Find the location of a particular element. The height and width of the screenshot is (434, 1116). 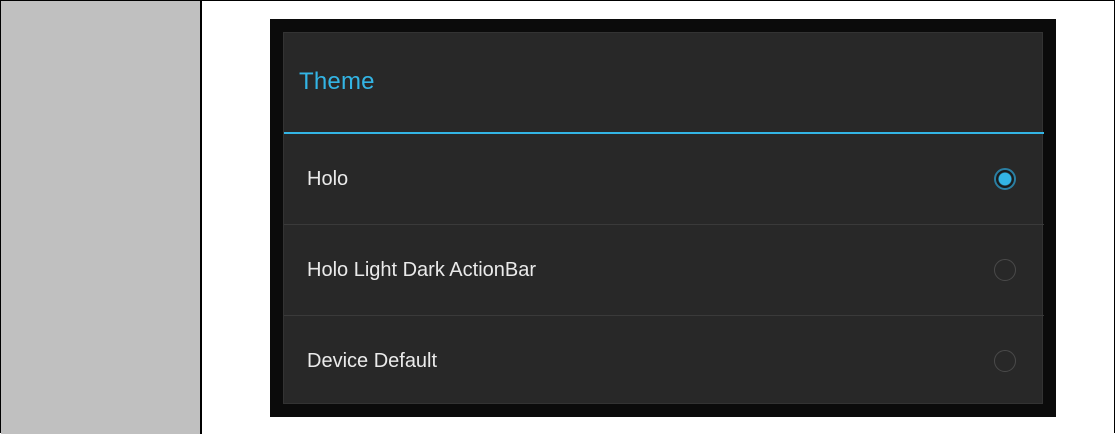

option-label: Holo Light Dark ActionBar is located at coordinates (422, 270).